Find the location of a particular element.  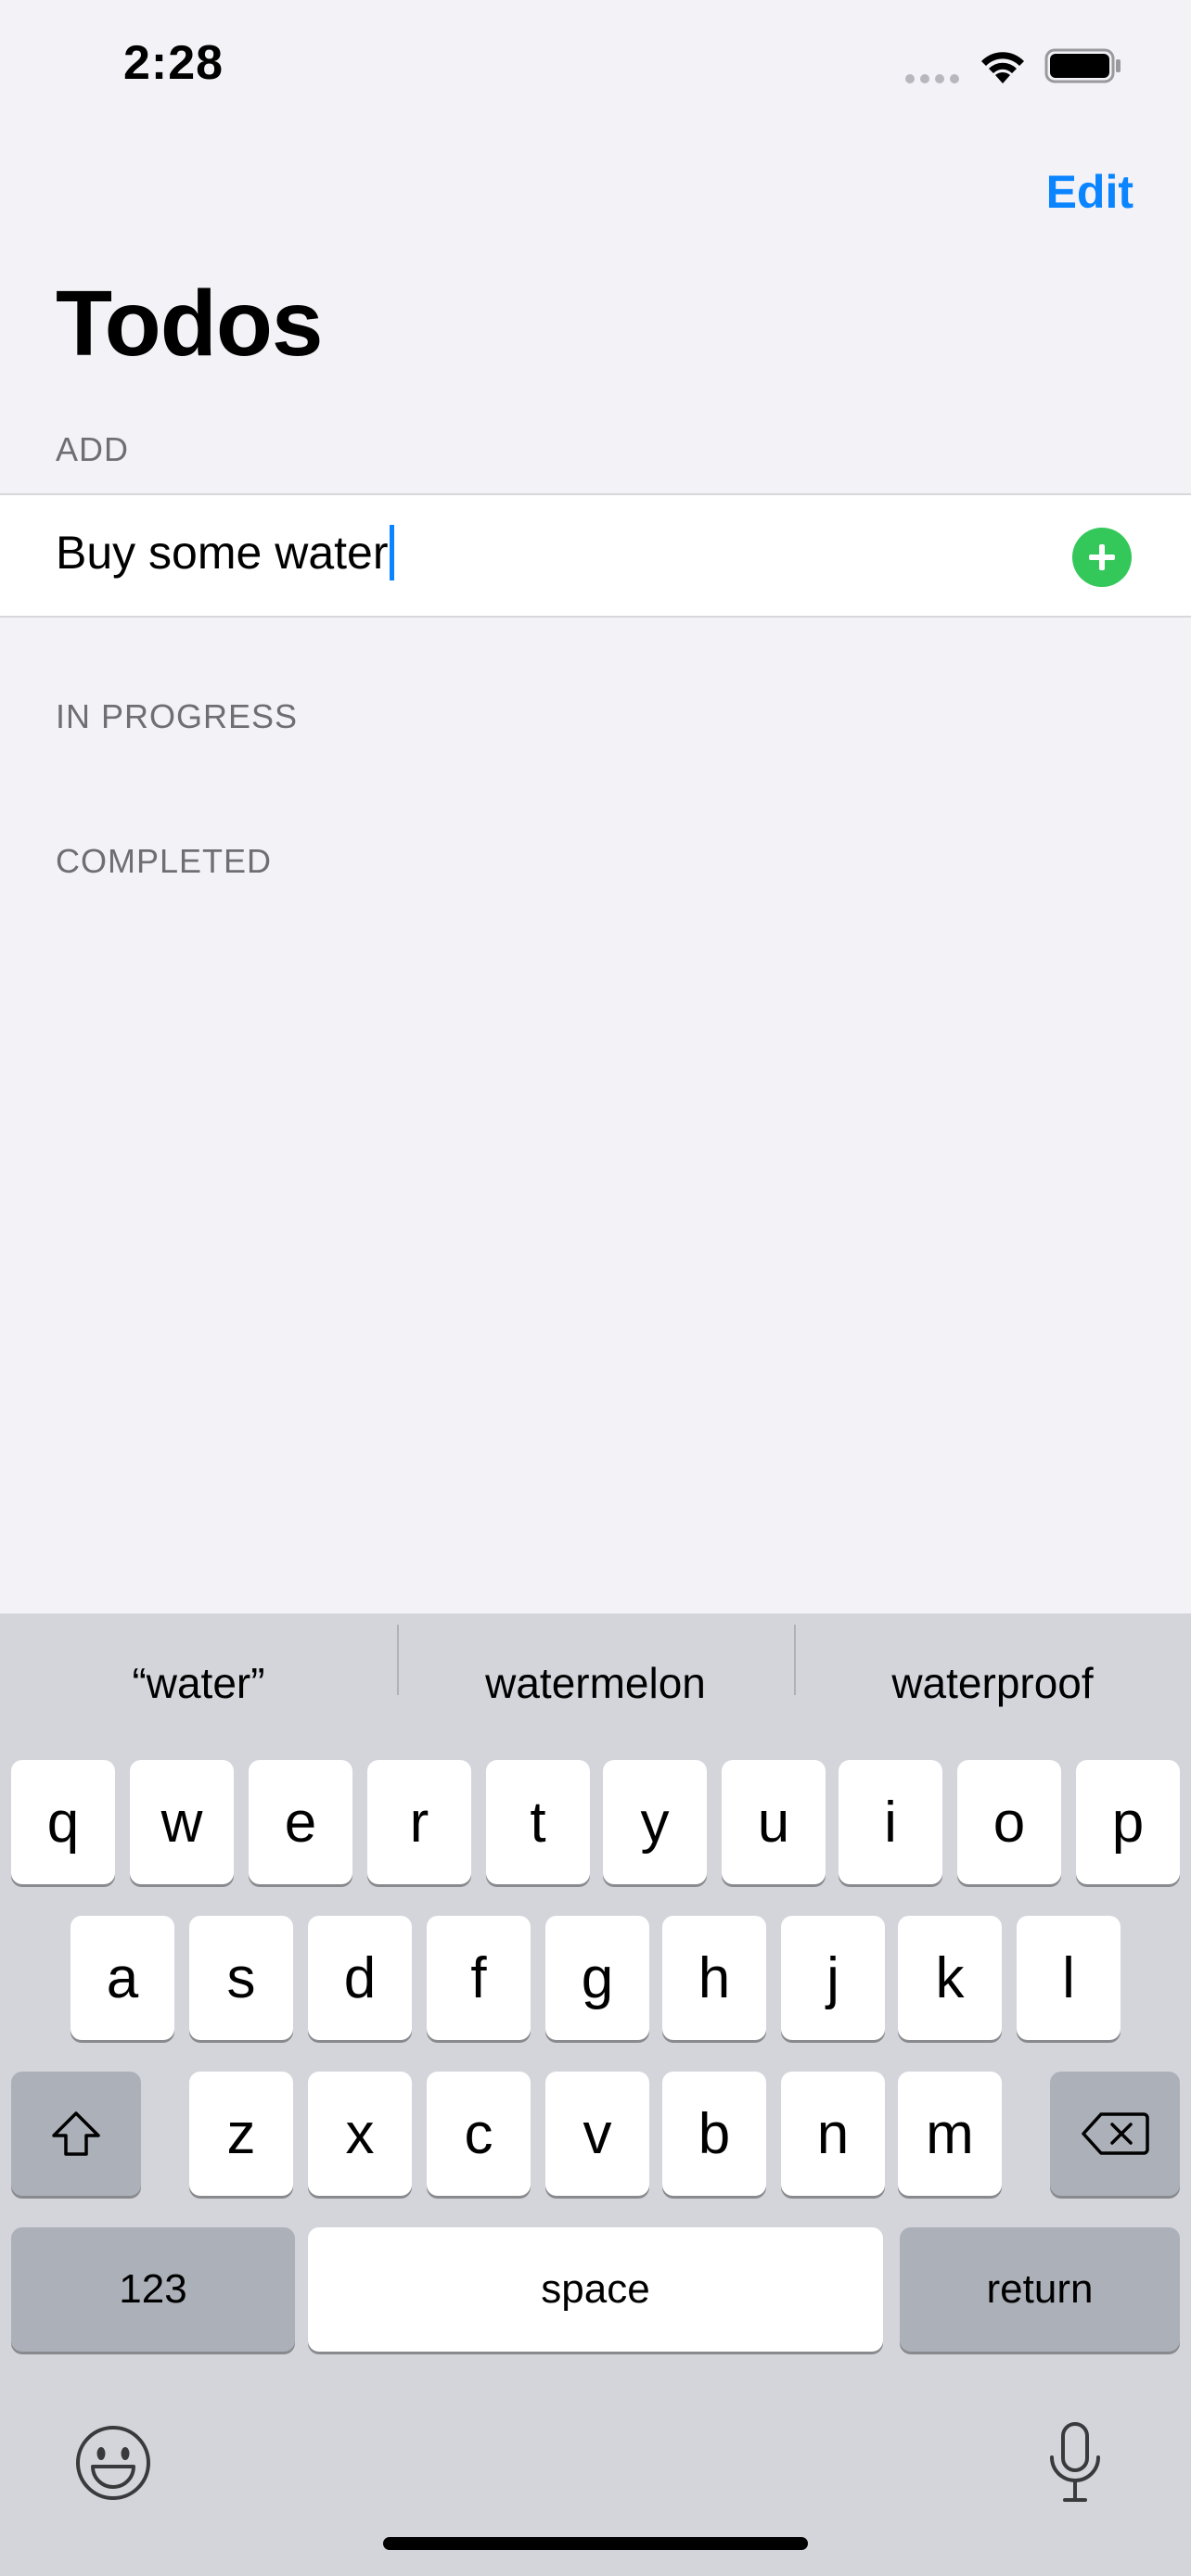

wifi-icon is located at coordinates (1003, 67).